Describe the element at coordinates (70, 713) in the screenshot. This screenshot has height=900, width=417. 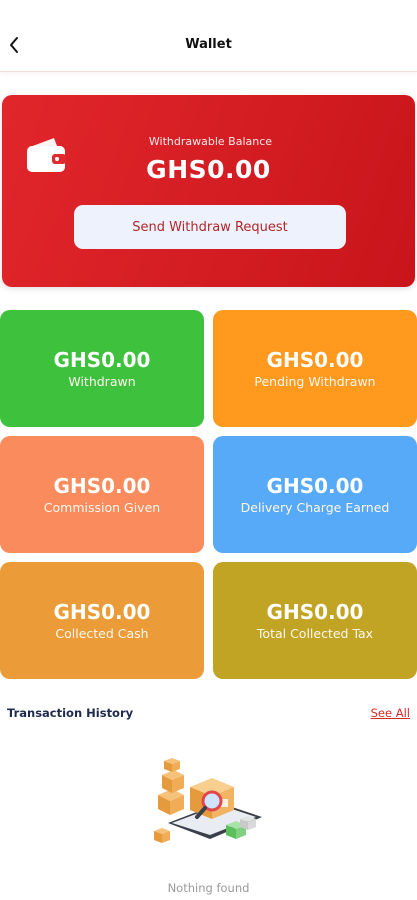
I see `transaction-history-heading: Transaction History` at that location.